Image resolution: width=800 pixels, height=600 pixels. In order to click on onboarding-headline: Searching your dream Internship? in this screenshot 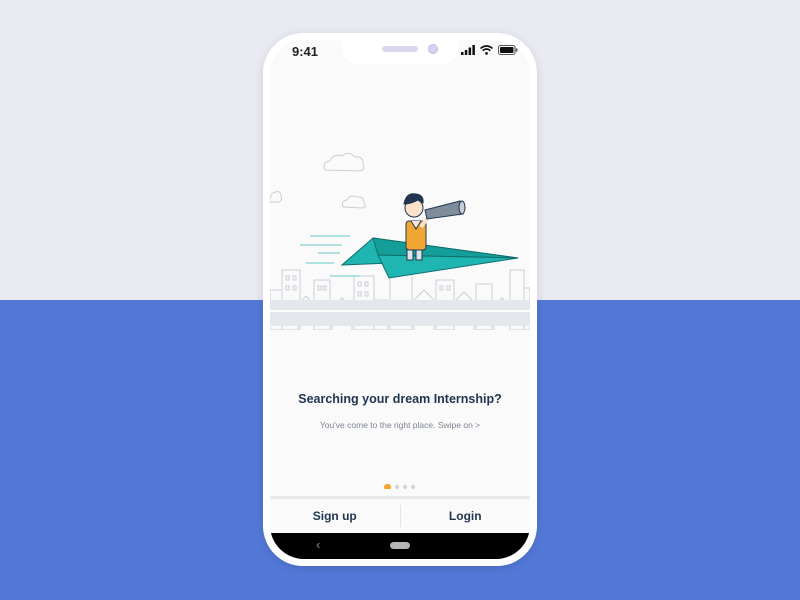, I will do `click(400, 399)`.